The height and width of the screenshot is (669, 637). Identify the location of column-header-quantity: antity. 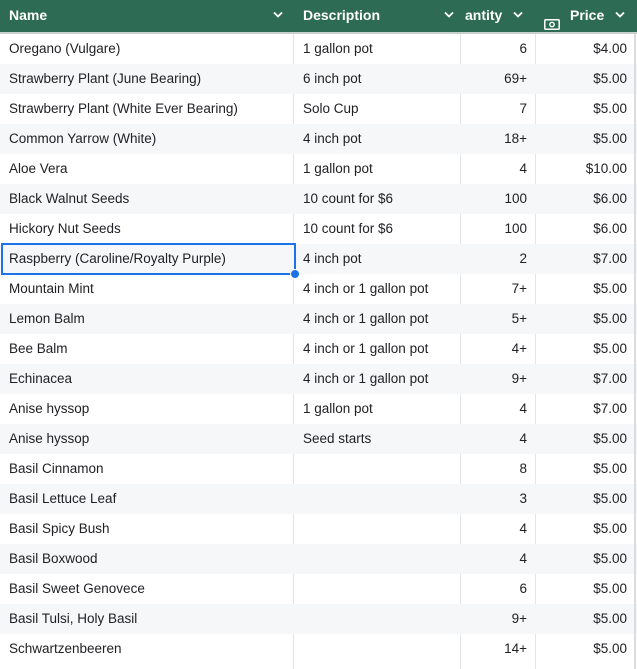
(498, 16).